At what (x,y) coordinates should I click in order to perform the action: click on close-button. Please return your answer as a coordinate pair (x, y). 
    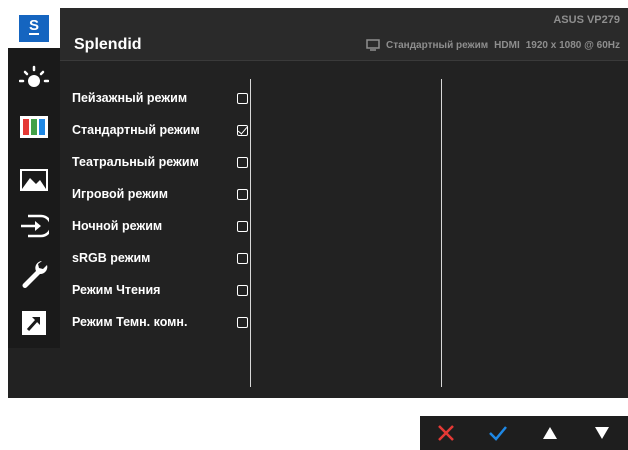
    Looking at the image, I should click on (446, 433).